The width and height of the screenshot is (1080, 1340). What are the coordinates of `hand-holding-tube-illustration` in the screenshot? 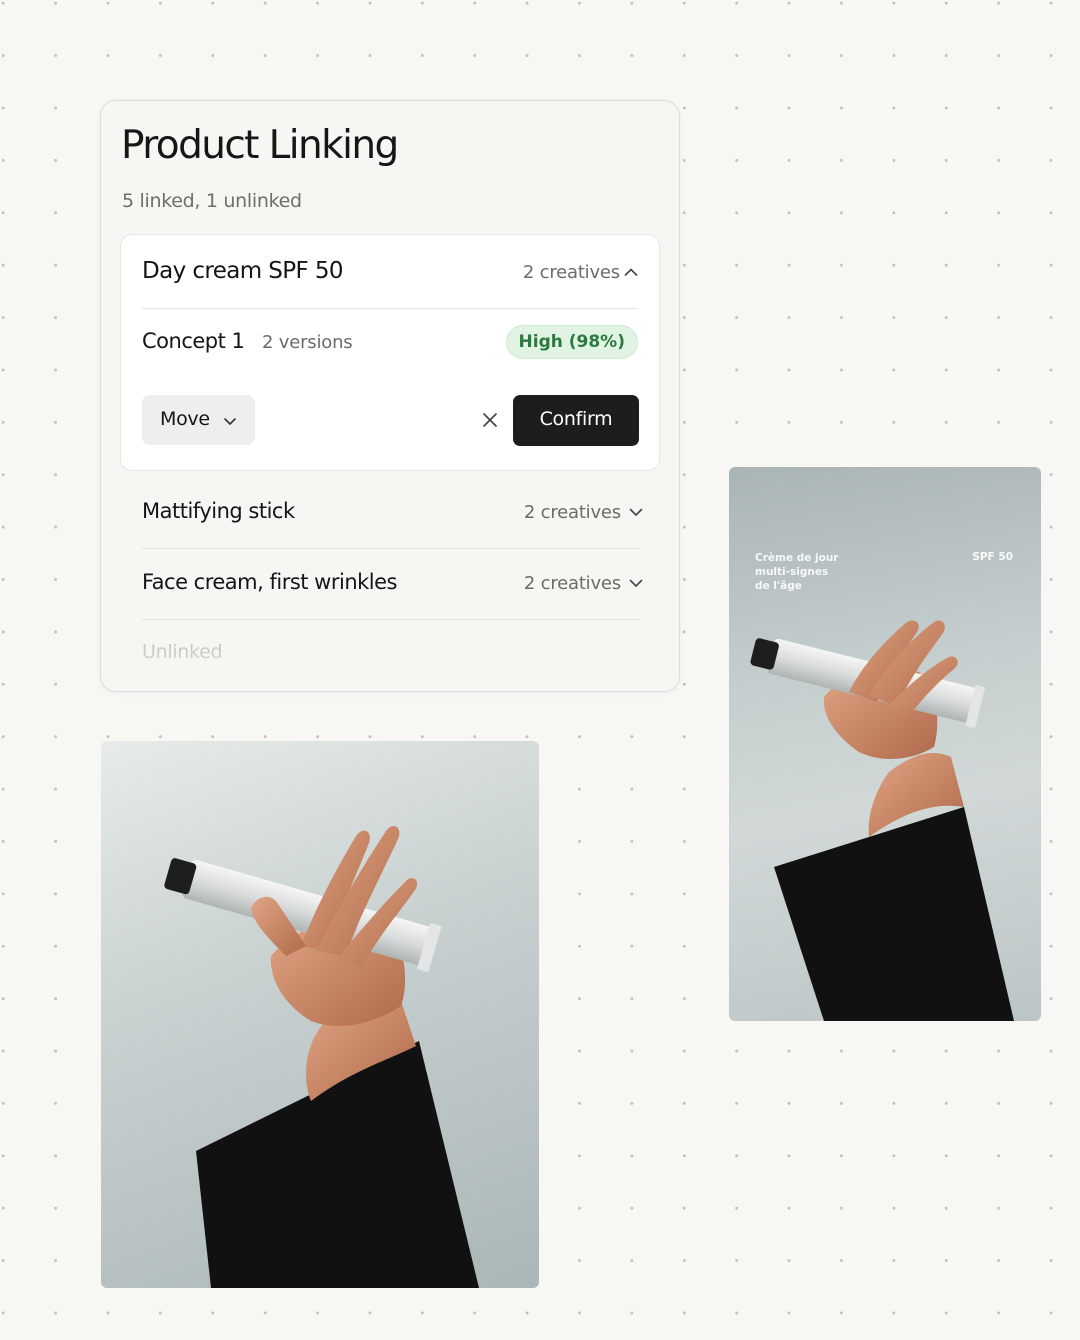 It's located at (321, 1056).